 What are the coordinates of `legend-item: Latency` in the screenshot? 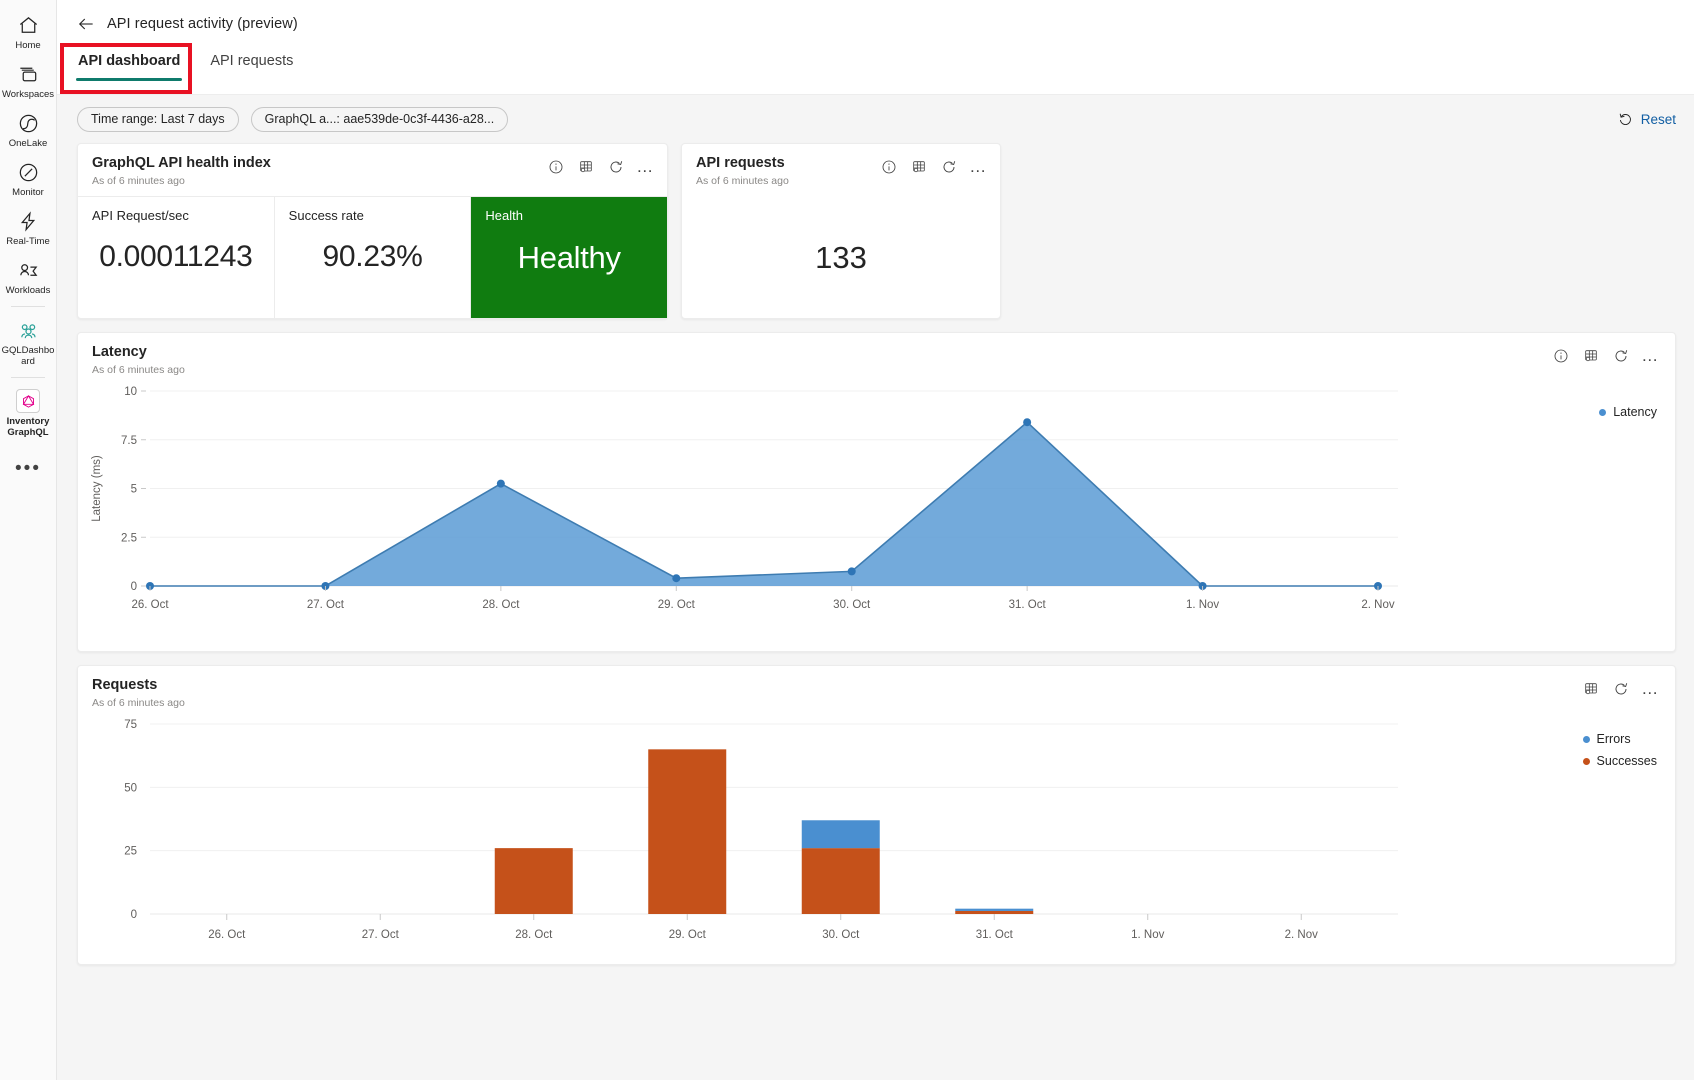 It's located at (1628, 412).